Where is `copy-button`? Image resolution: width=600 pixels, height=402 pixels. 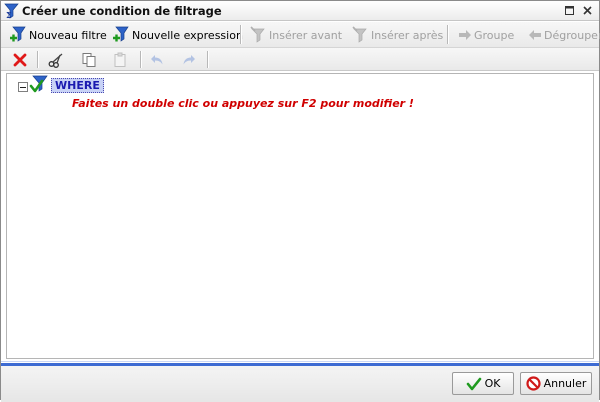
copy-button is located at coordinates (89, 59).